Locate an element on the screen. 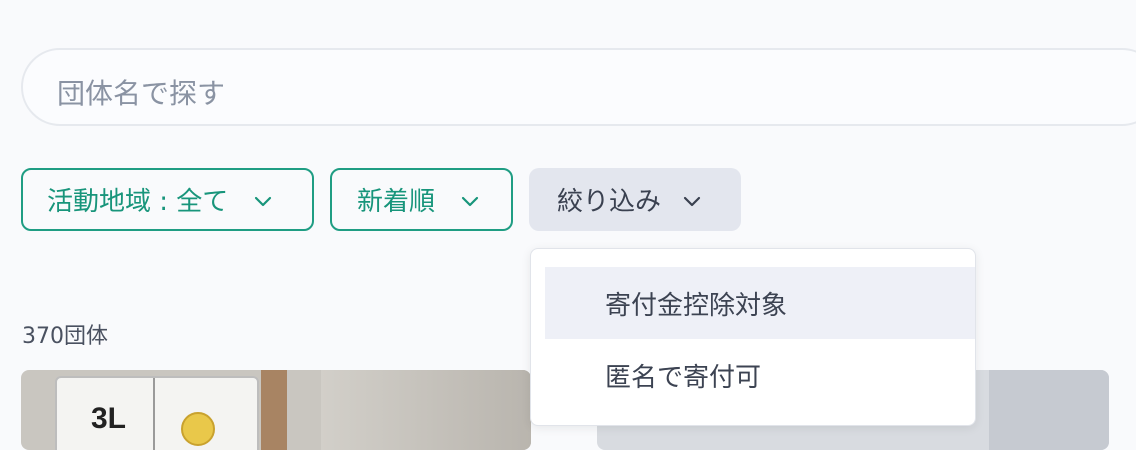  results-count: 370団体 is located at coordinates (65, 336).